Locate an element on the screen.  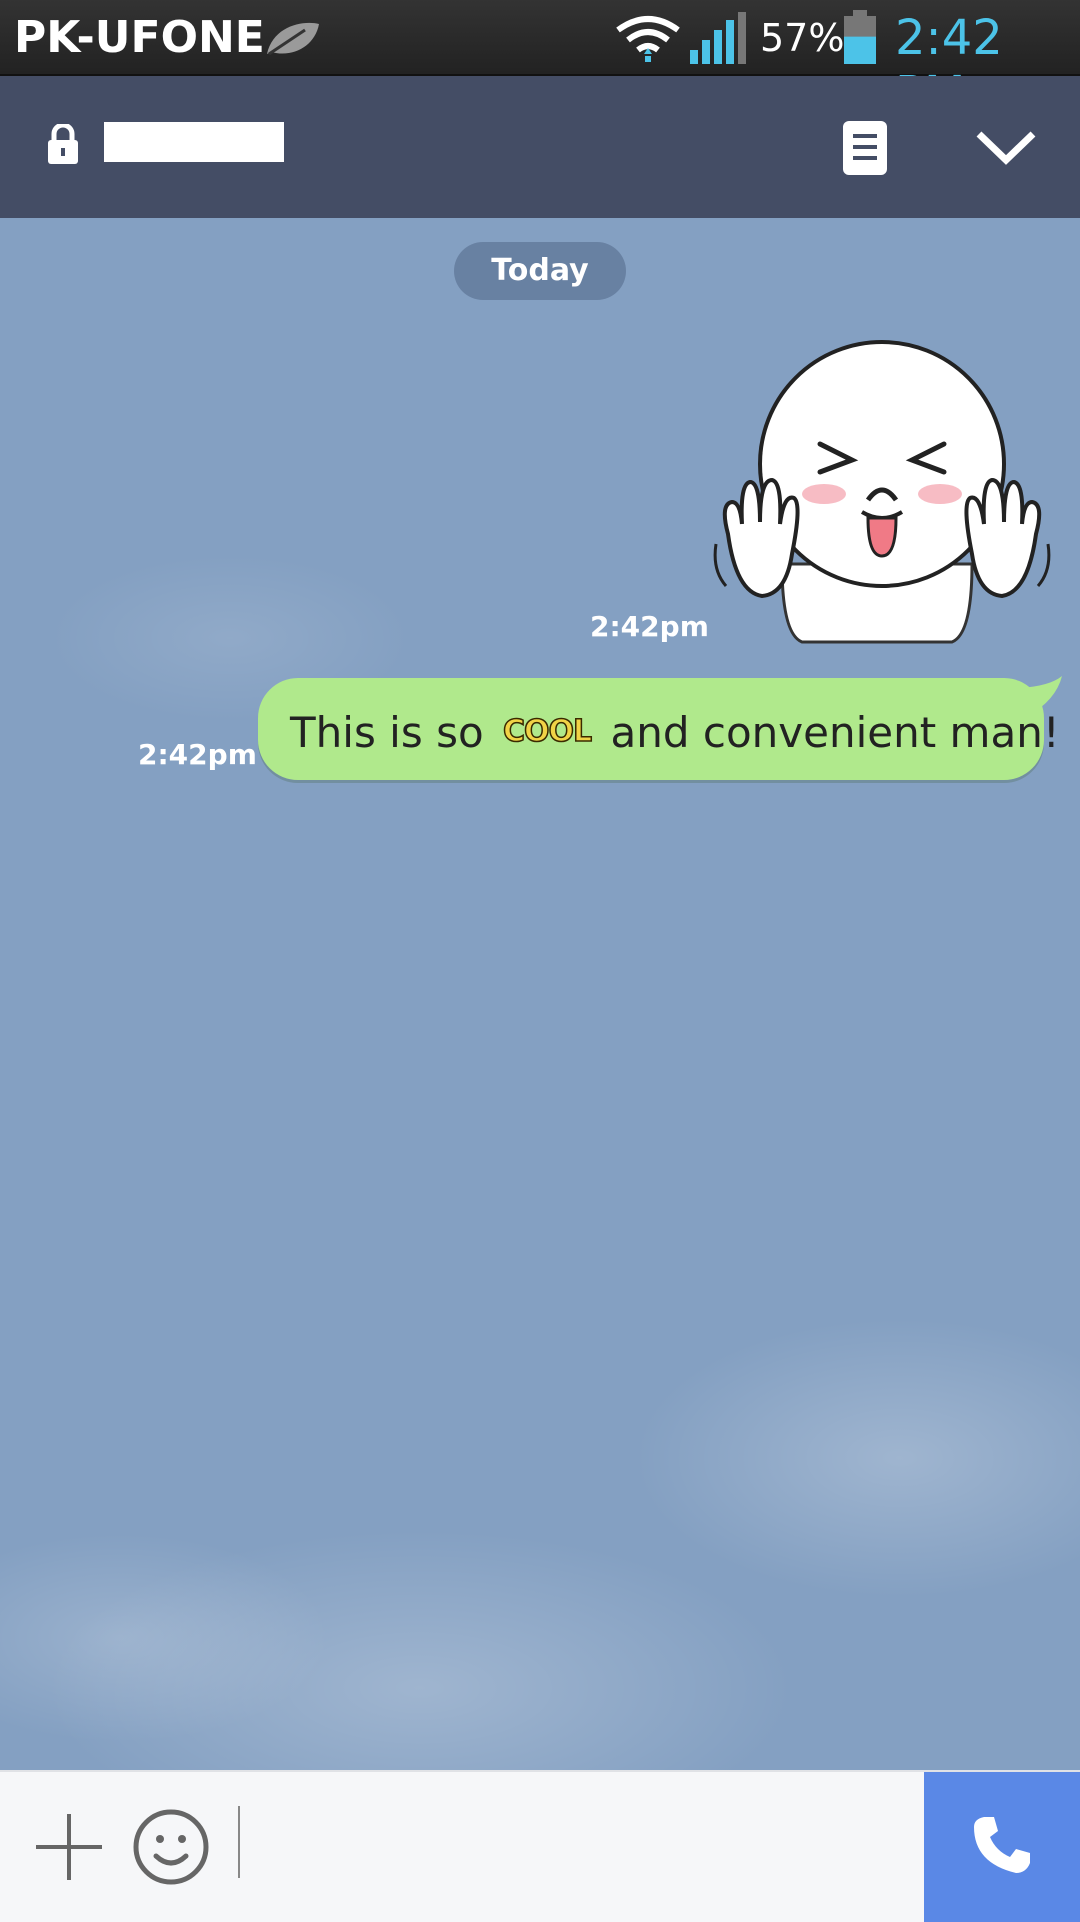
smiley-icon is located at coordinates (171, 1849).